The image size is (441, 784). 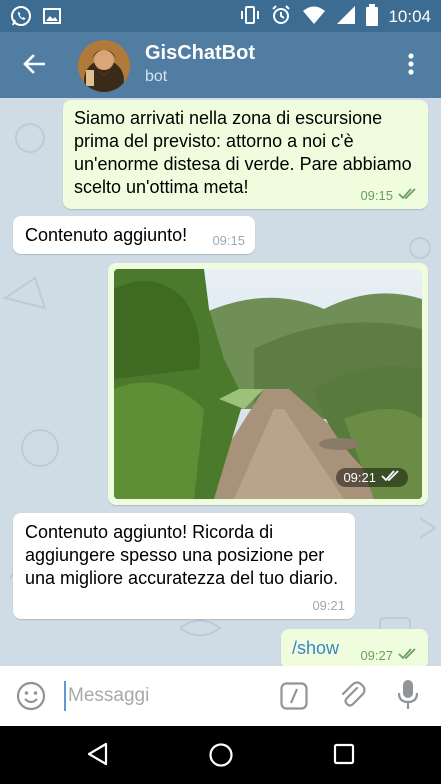 I want to click on emoji-icon, so click(x=31, y=698).